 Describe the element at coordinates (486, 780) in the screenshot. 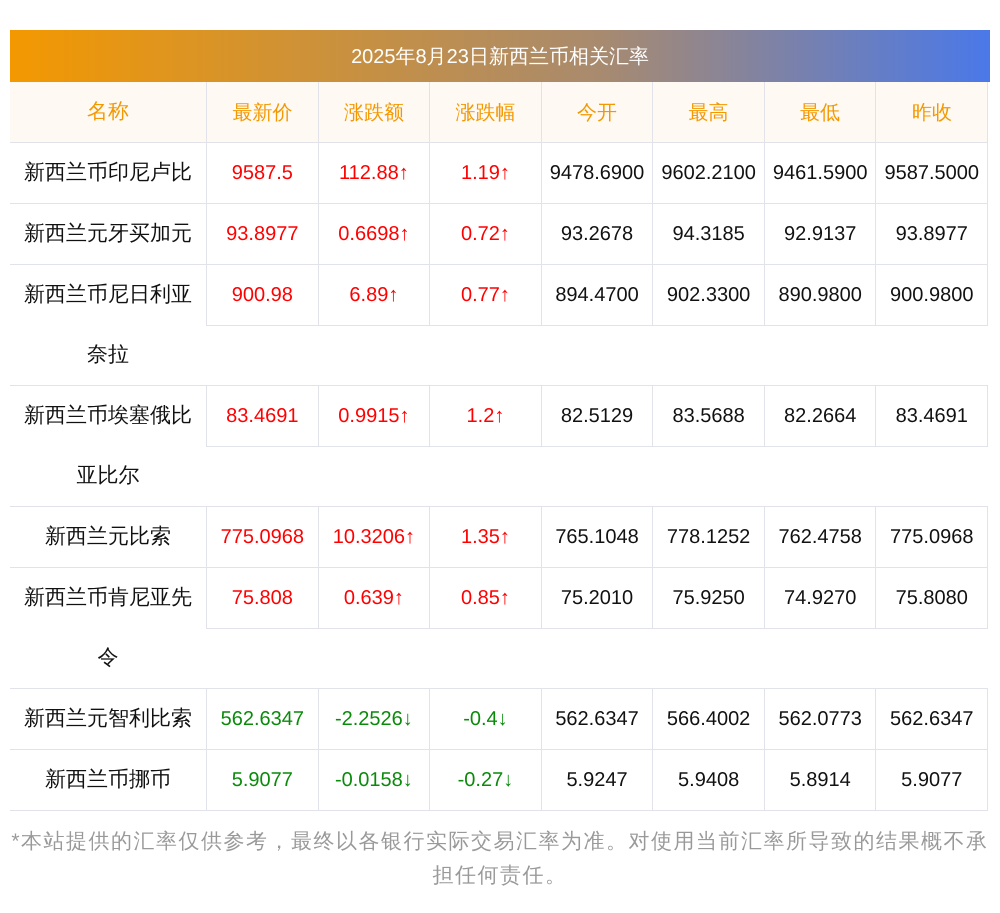

I see `change-percent: -0.27↓` at that location.